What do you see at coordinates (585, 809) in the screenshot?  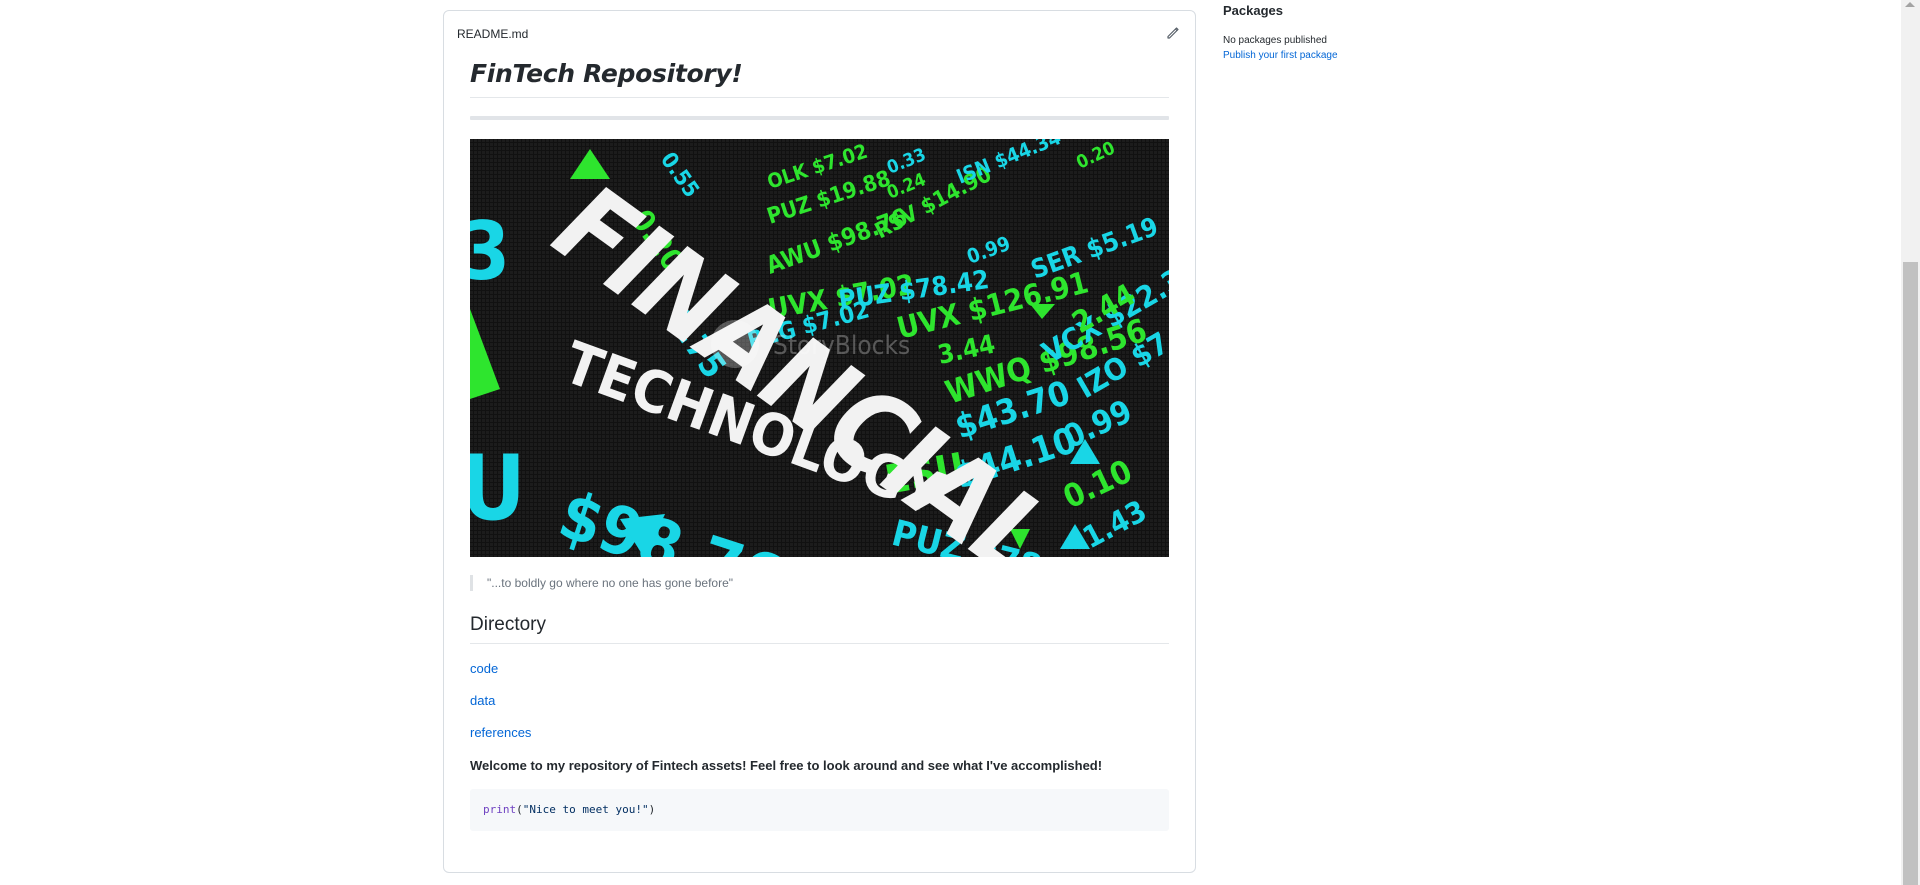 I see `code-string: "Nice to meet you!"` at bounding box center [585, 809].